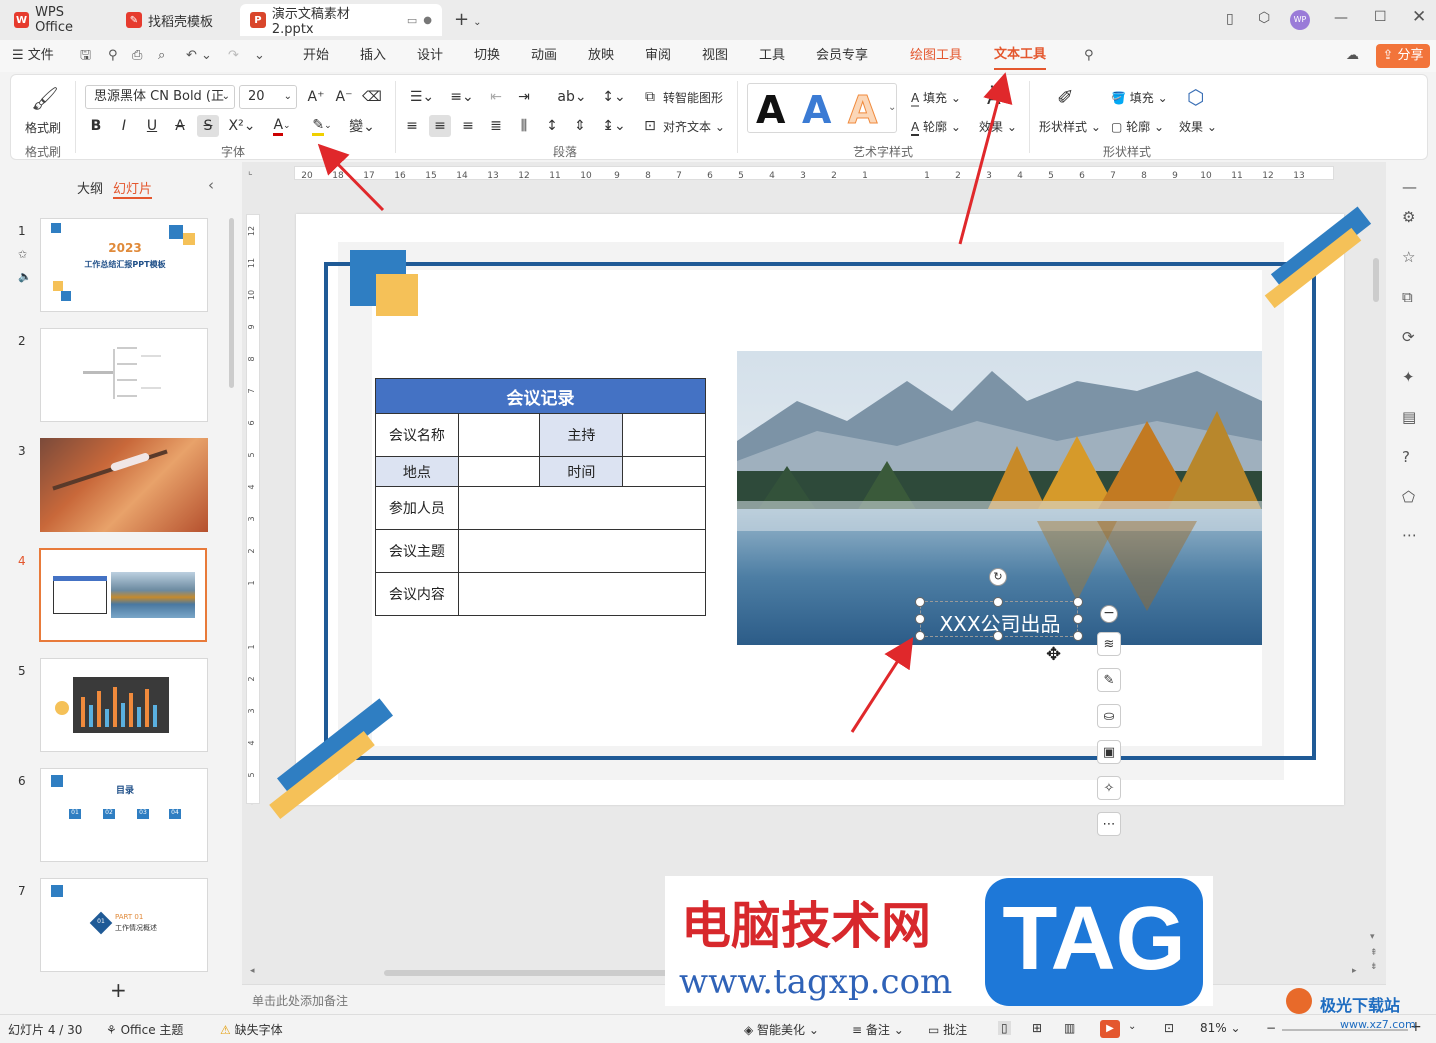 The height and width of the screenshot is (1043, 1436). I want to click on arrow-to-highlight, so click(351, 177).